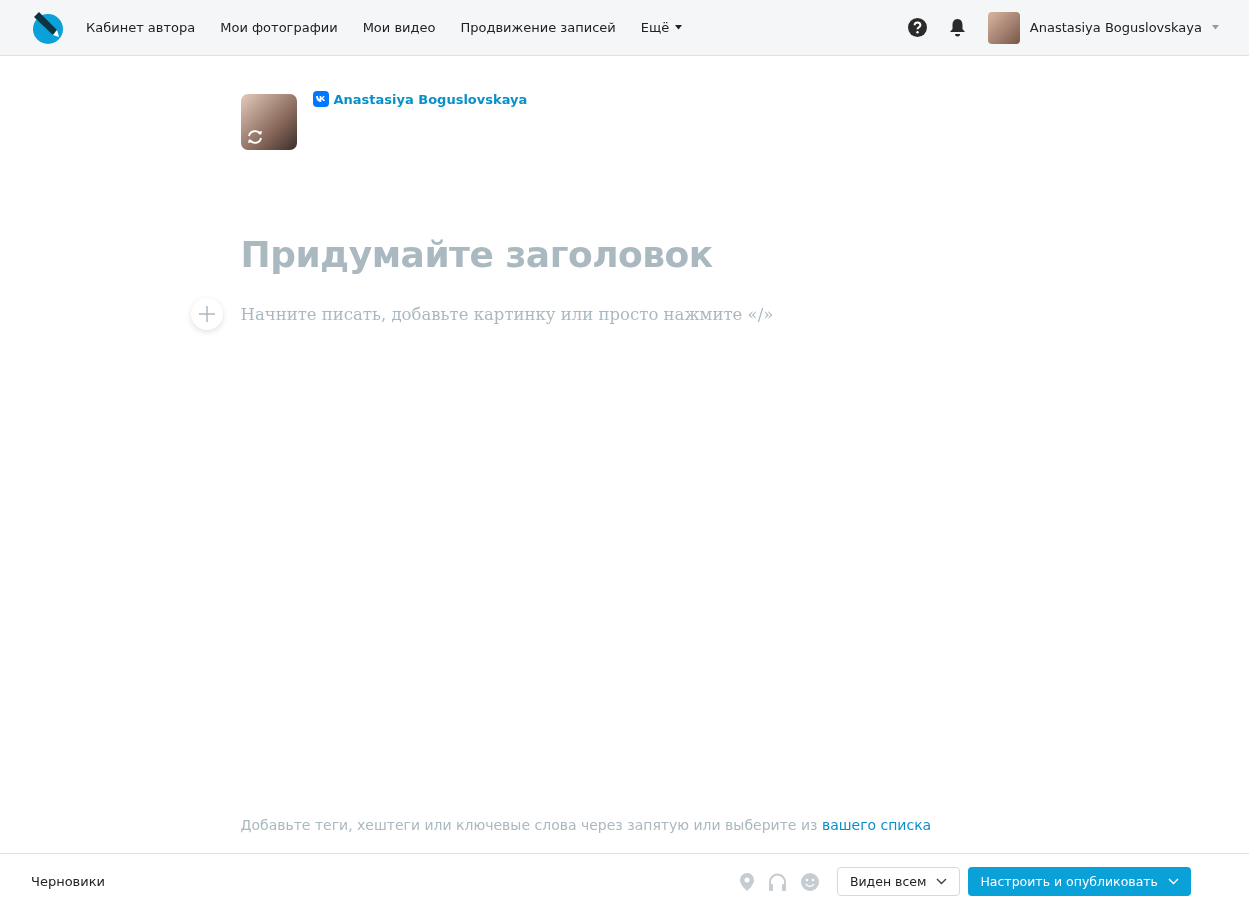 This screenshot has width=1249, height=909. Describe the element at coordinates (68, 881) in the screenshot. I see `drafts-link: Черновики` at that location.